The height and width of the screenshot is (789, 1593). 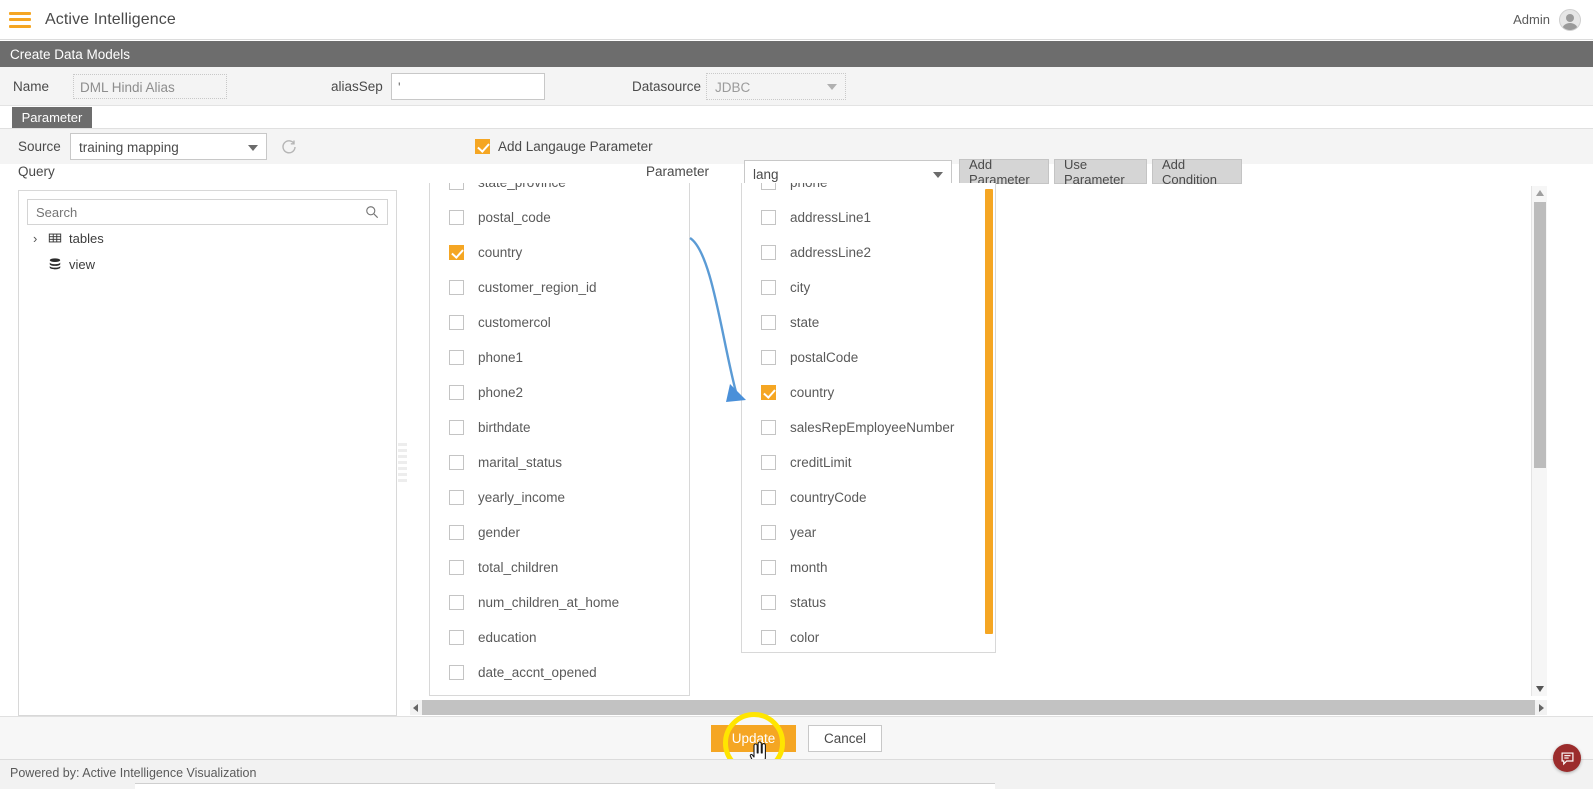 What do you see at coordinates (207, 264) in the screenshot?
I see `tree-item-view: view` at bounding box center [207, 264].